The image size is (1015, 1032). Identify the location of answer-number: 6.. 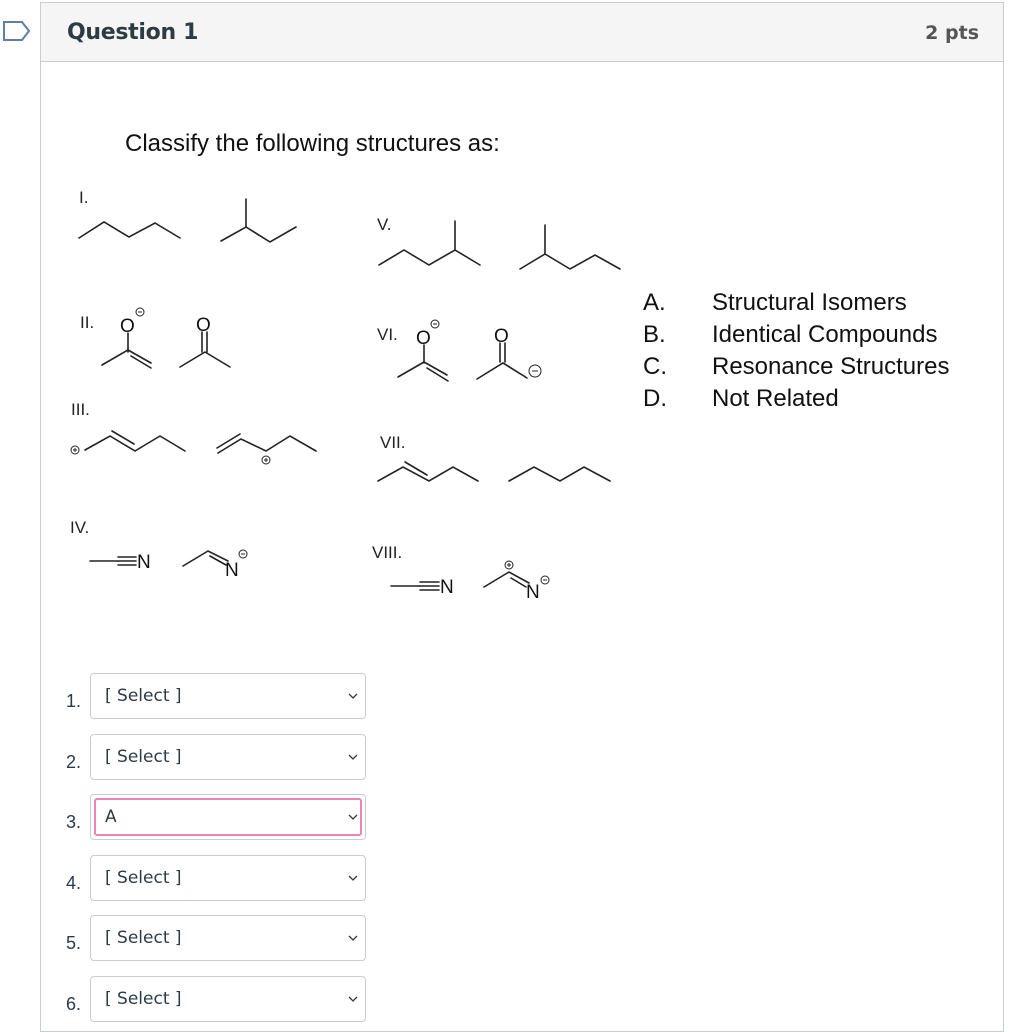
(74, 1003).